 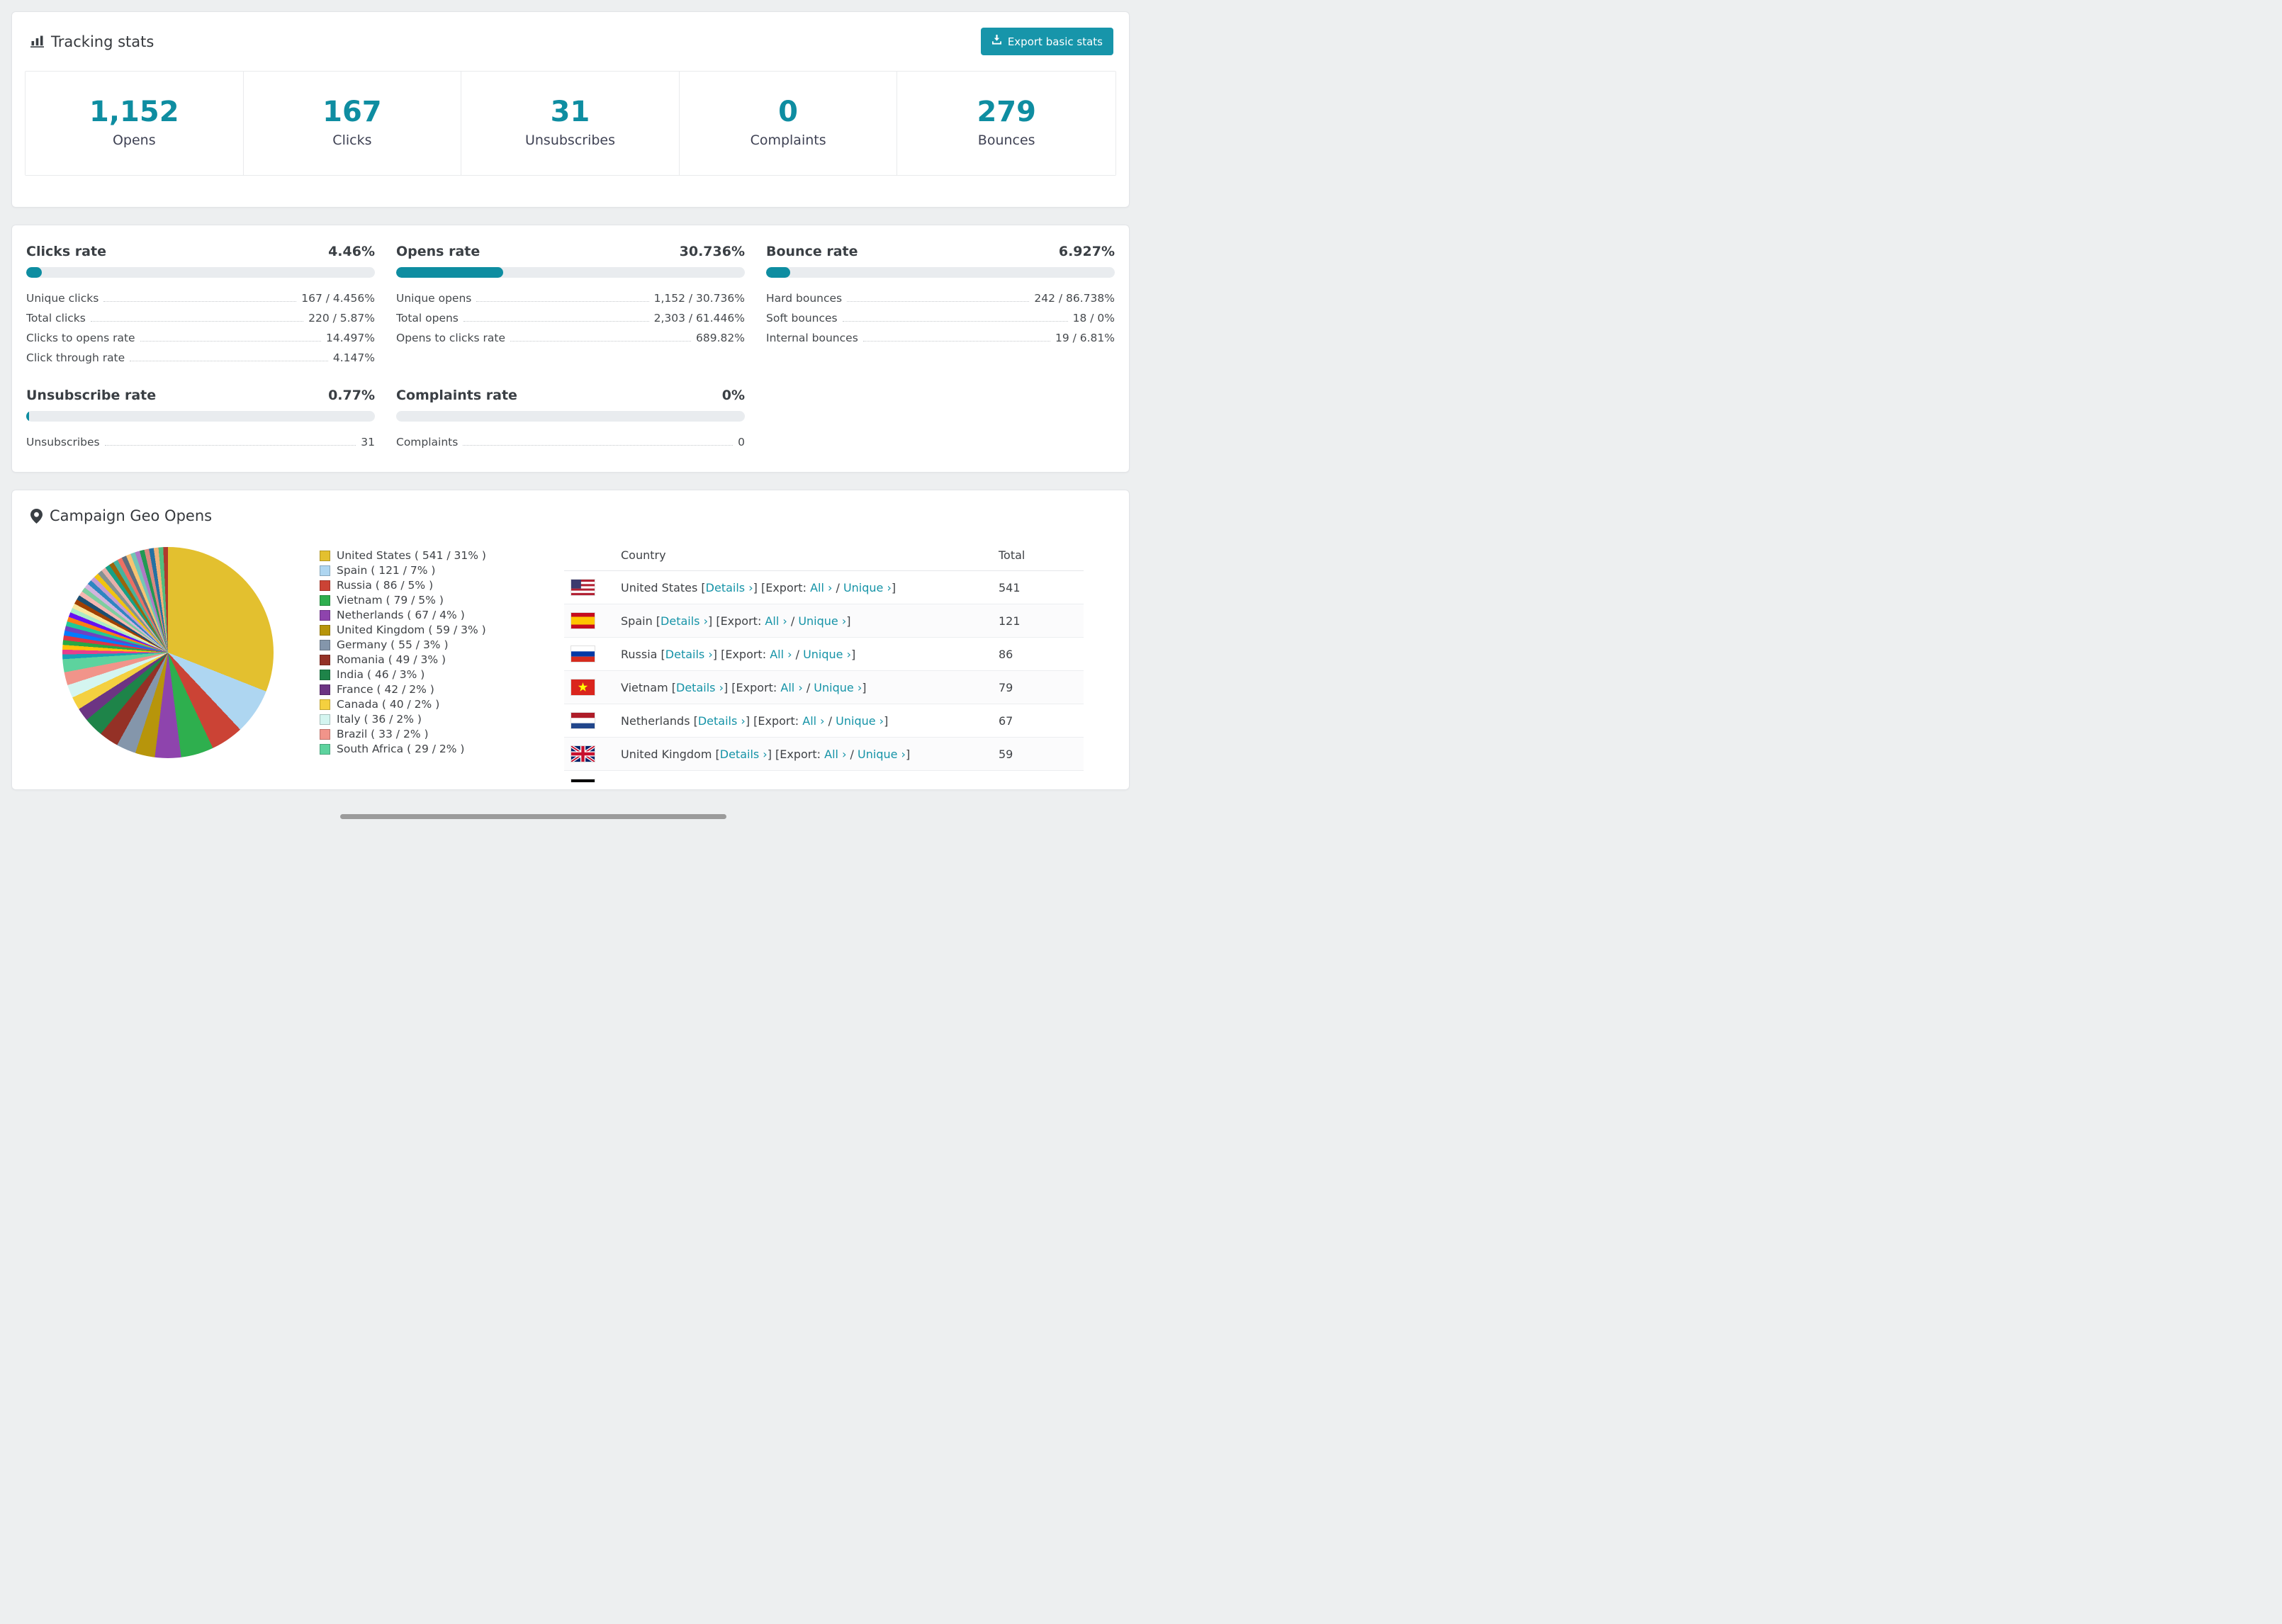 What do you see at coordinates (659, 587) in the screenshot?
I see `country-name: United States` at bounding box center [659, 587].